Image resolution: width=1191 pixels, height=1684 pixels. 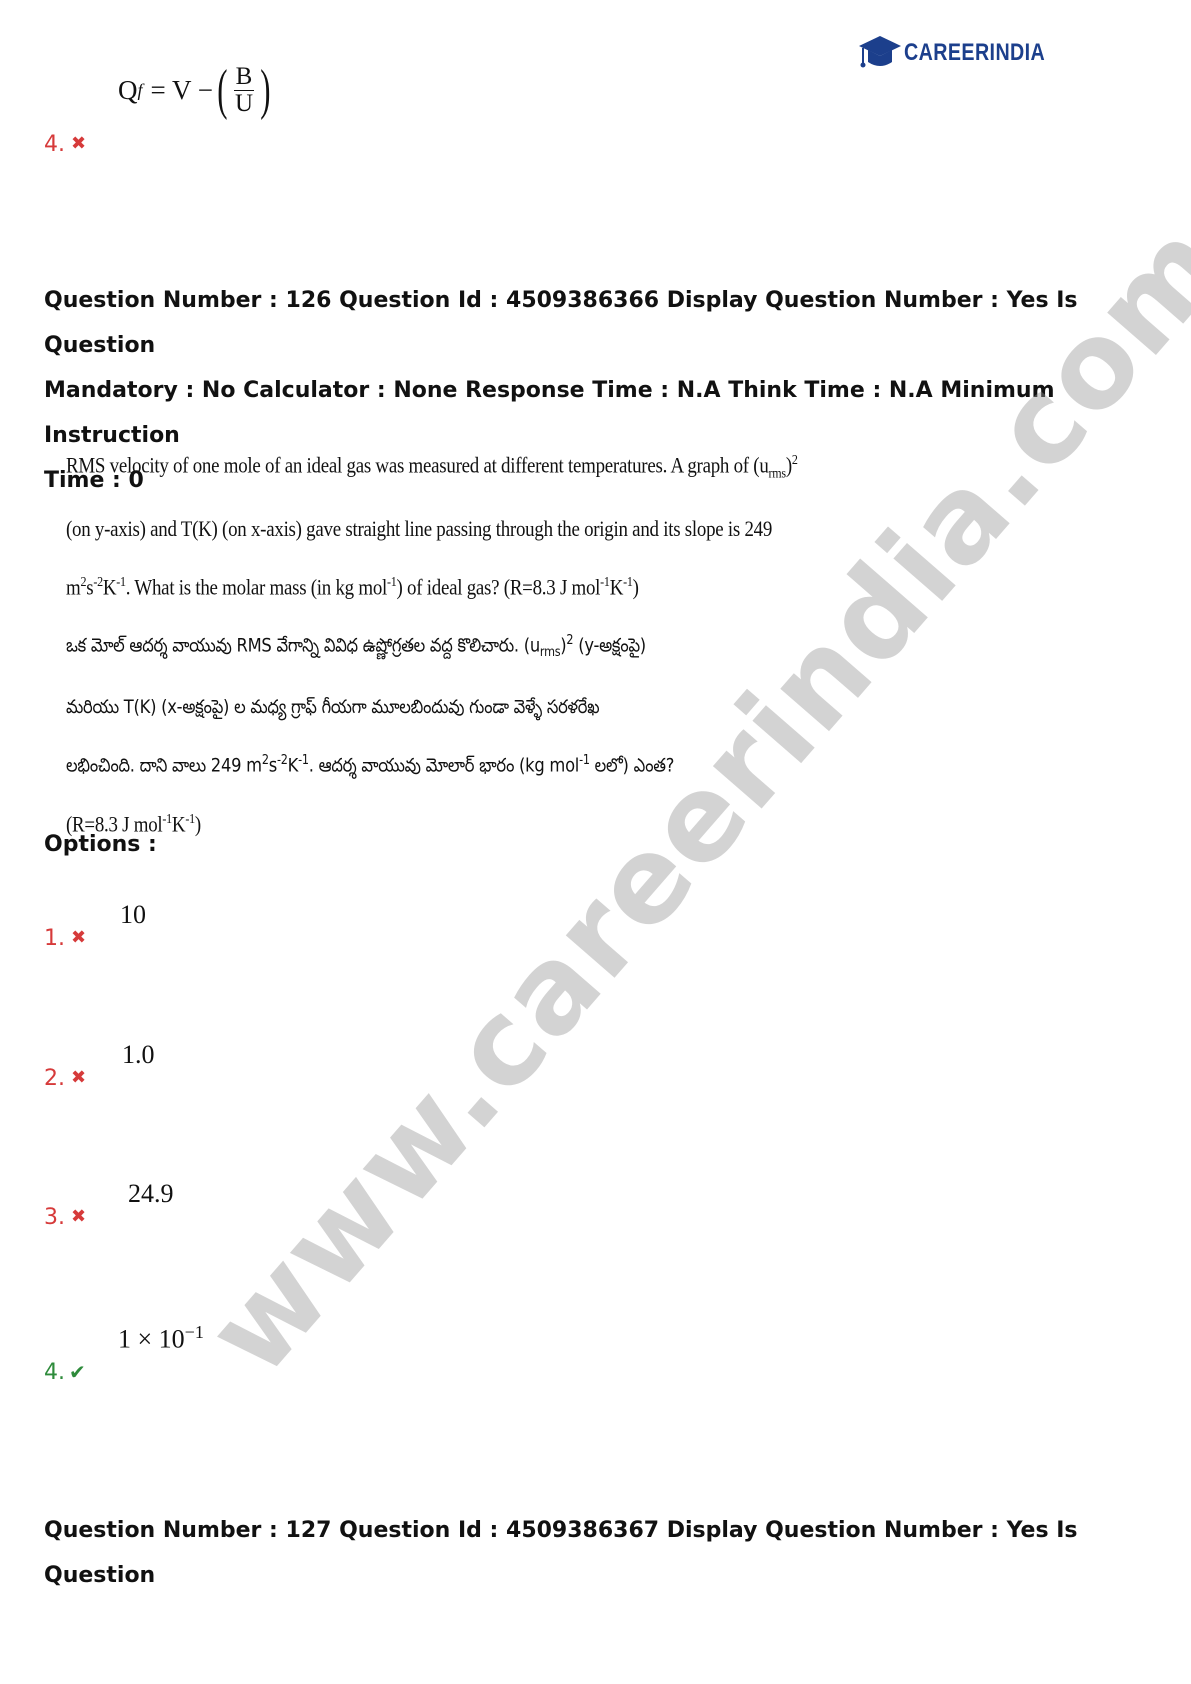 I want to click on open-paren: (, so click(x=222, y=90).